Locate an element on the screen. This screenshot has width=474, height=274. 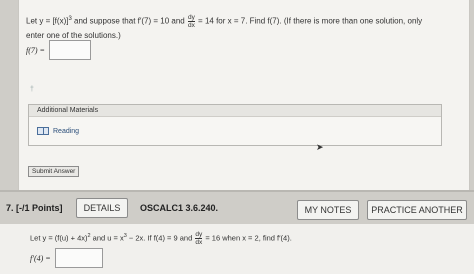
q6-answer-row: f(7) = is located at coordinates (58, 50).